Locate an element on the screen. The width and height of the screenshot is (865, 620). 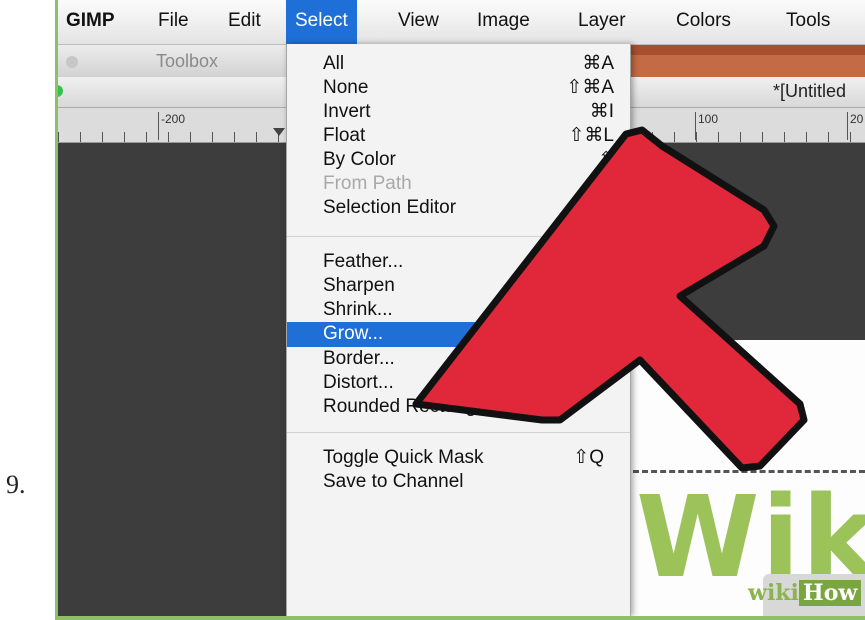
wikihow-watermark: wiki How is located at coordinates (805, 593).